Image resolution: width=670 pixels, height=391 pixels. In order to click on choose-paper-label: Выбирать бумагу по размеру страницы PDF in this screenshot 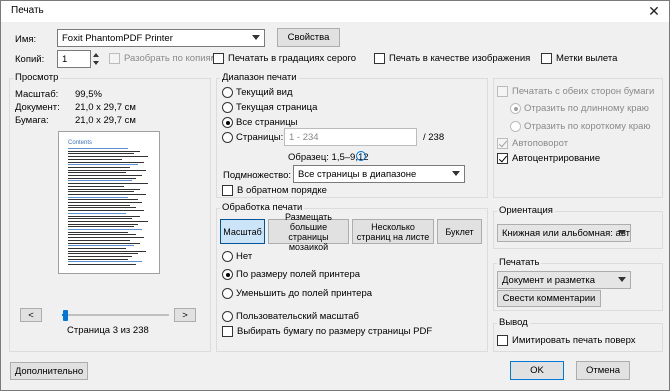, I will do `click(335, 331)`.